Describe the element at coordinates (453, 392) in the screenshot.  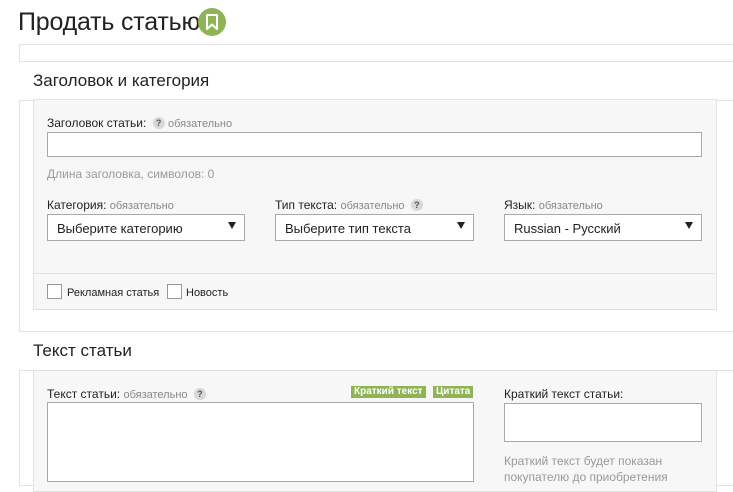
I see `quote-tag-button: Цитата` at that location.